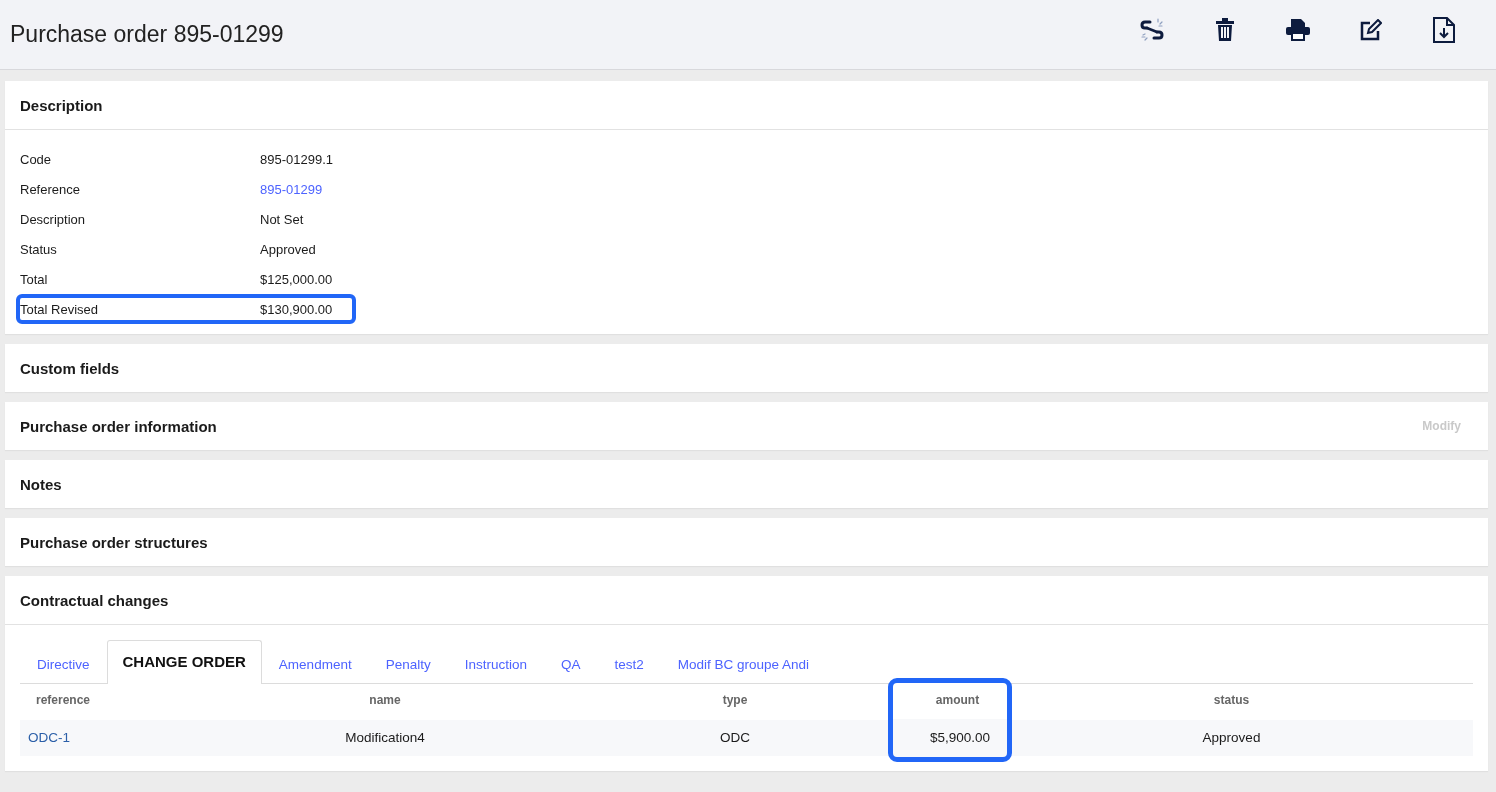  Describe the element at coordinates (296, 309) in the screenshot. I see `field-value: $130,900.00` at that location.